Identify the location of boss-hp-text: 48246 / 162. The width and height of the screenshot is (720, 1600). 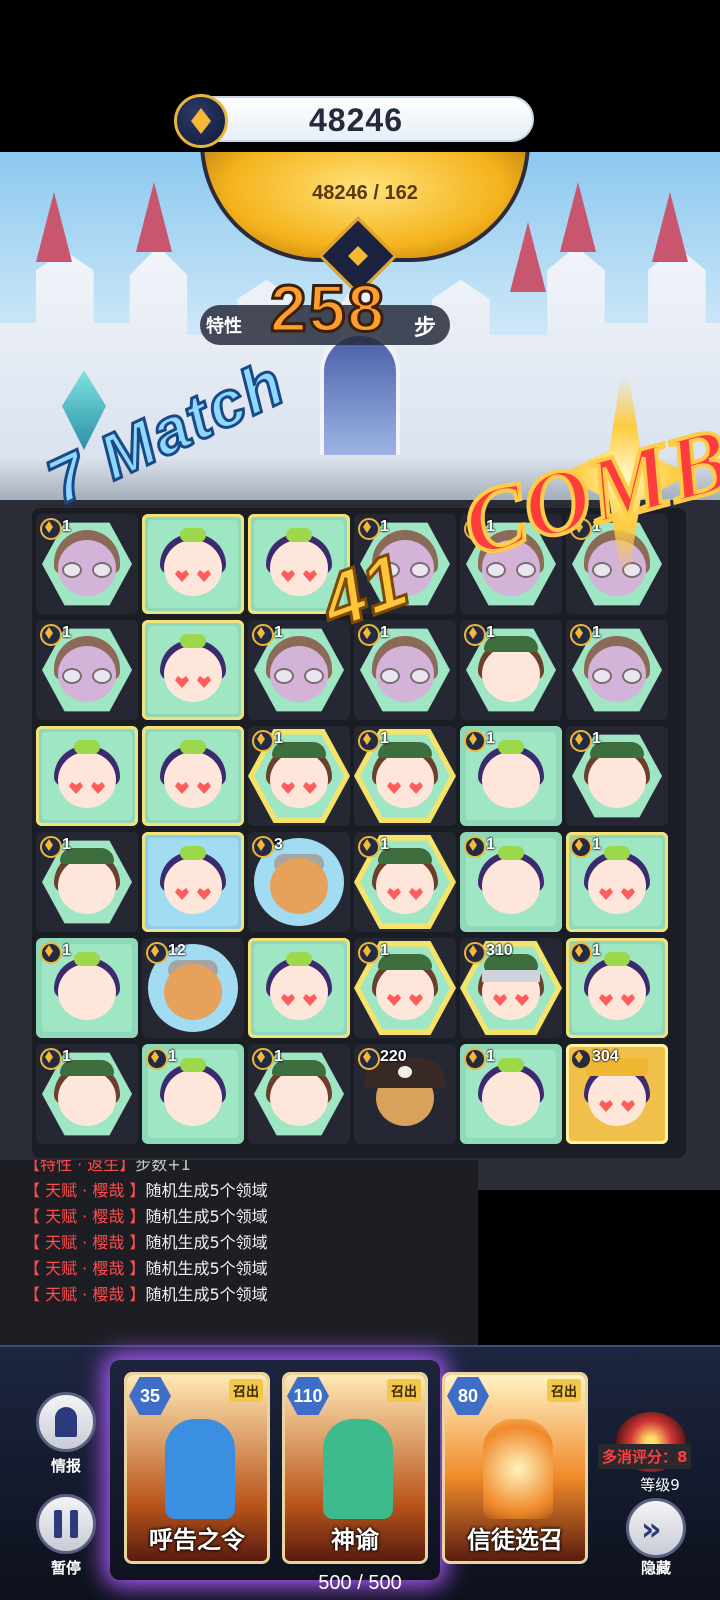
(365, 193).